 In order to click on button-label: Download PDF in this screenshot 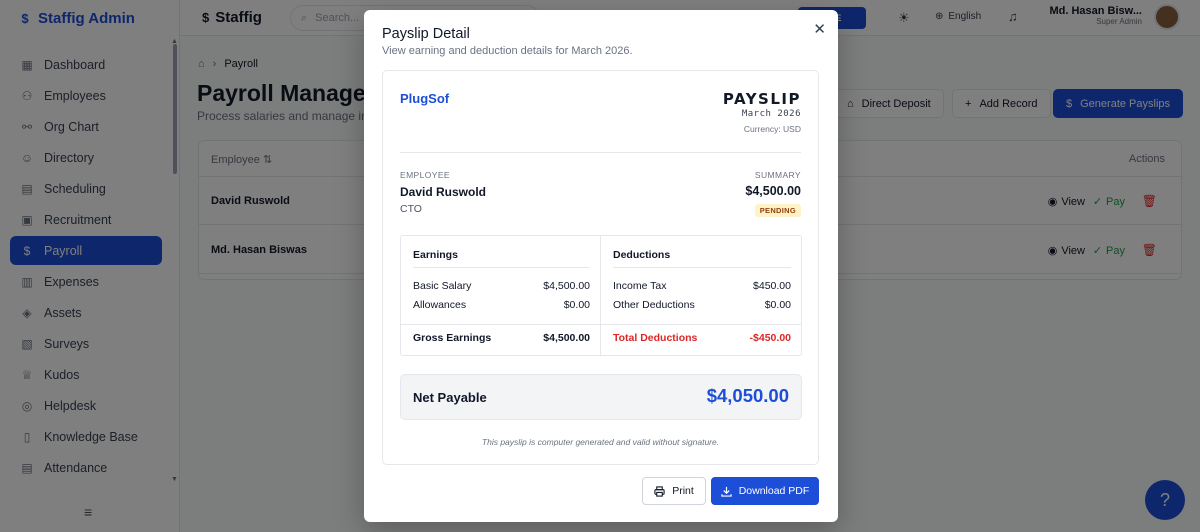, I will do `click(774, 491)`.